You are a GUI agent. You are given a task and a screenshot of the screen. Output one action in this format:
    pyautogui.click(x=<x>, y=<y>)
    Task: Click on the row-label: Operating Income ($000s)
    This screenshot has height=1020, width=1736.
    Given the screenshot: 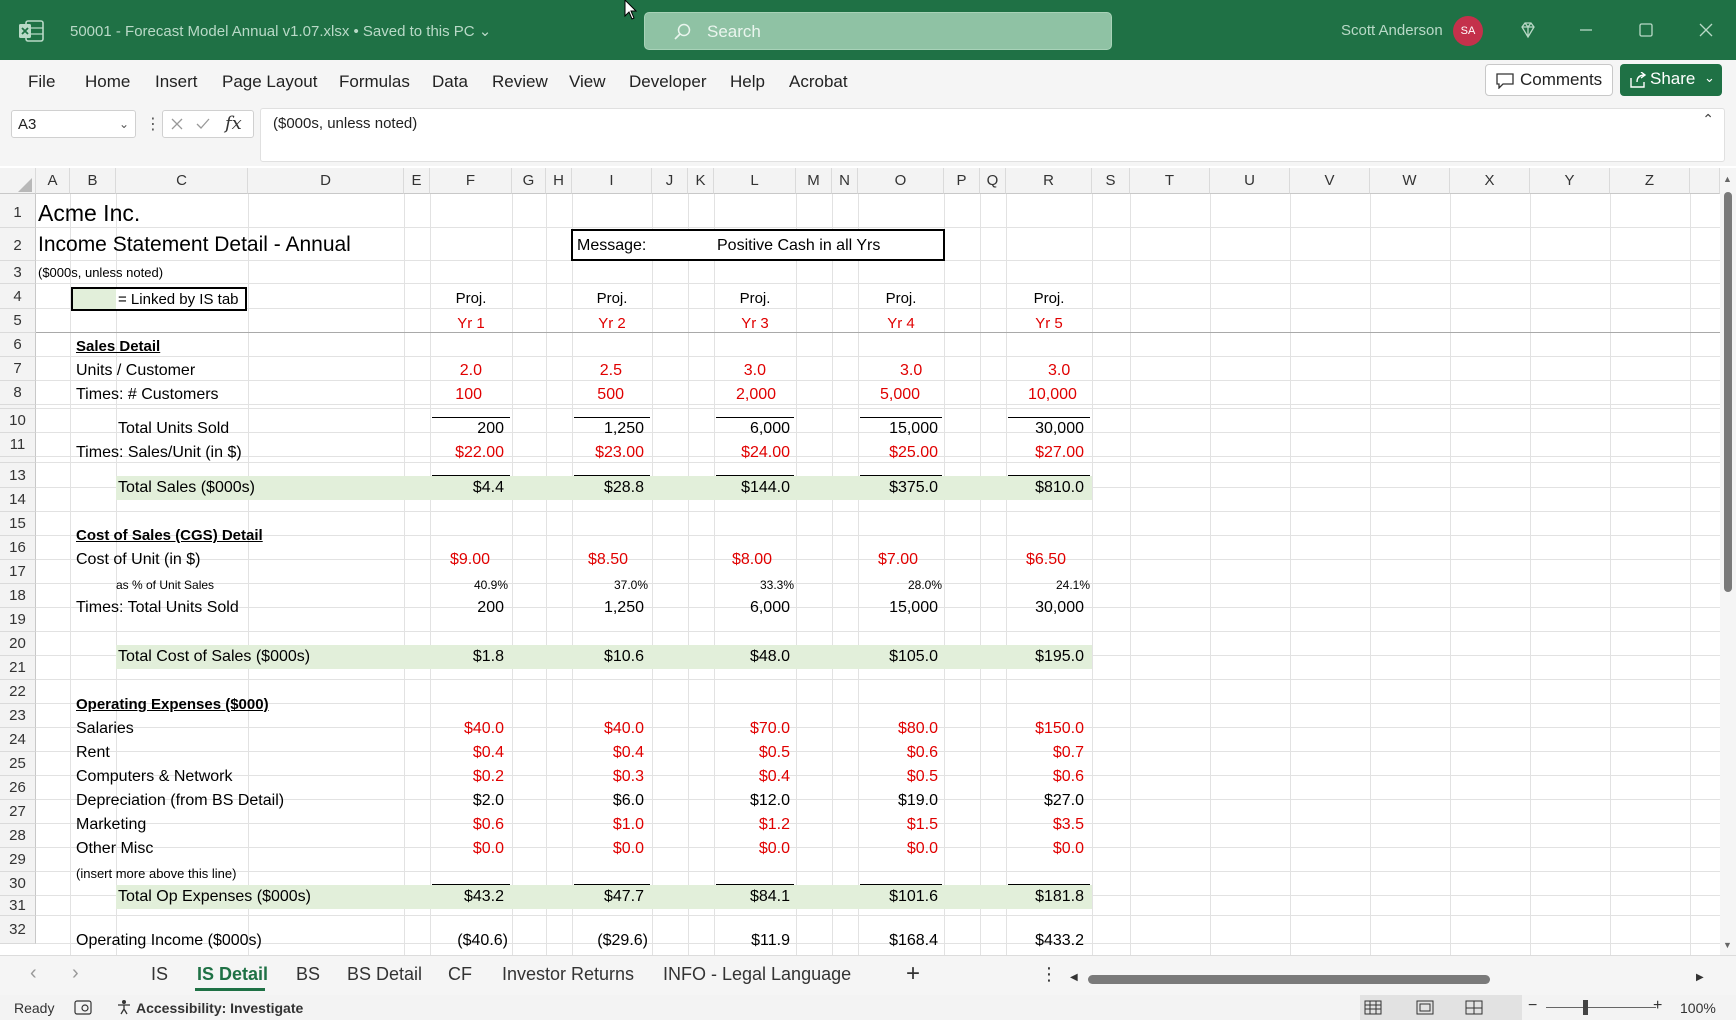 What is the action you would take?
    pyautogui.click(x=169, y=941)
    